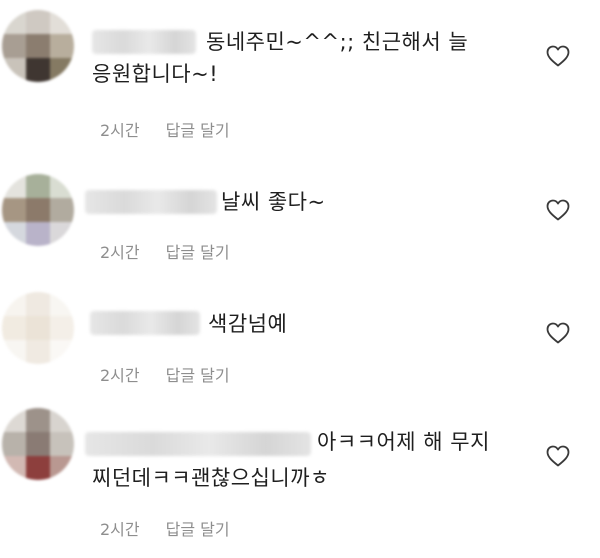  What do you see at coordinates (403, 442) in the screenshot?
I see `comment-text: 아ㅋㅋ어제 해 무지` at bounding box center [403, 442].